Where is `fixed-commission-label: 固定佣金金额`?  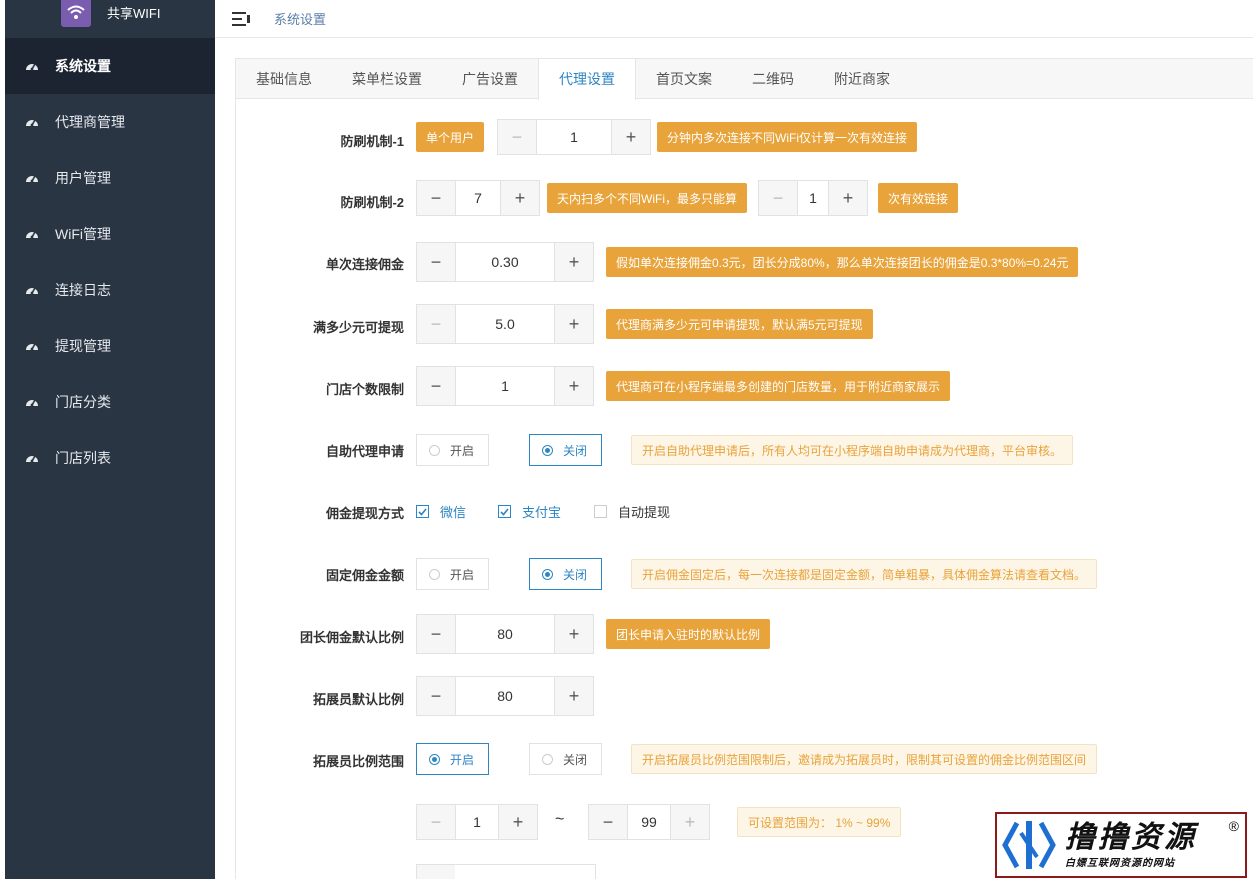 fixed-commission-label: 固定佣金金额 is located at coordinates (364, 575).